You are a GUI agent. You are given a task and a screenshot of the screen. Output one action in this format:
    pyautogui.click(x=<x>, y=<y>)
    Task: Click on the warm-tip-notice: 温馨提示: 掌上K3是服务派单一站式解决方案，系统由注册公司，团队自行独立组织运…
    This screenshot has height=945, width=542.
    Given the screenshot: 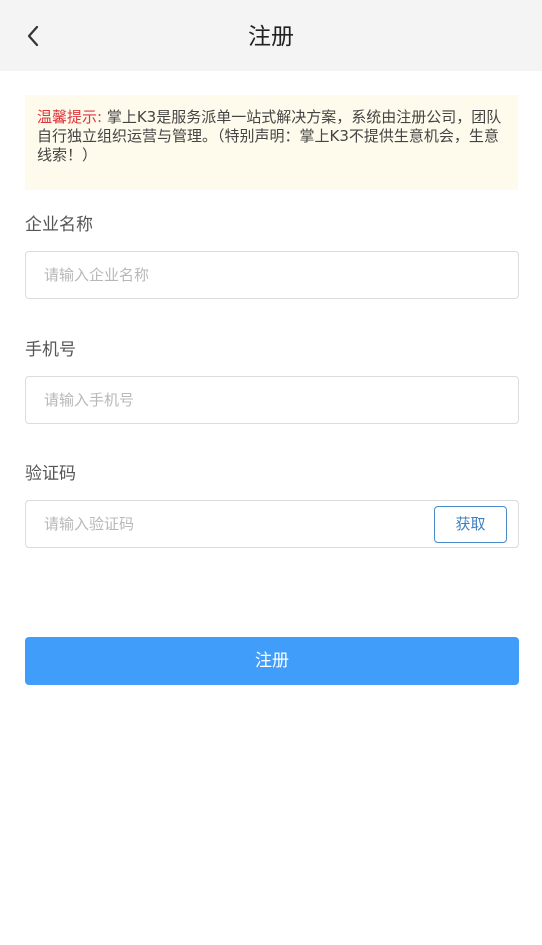 What is the action you would take?
    pyautogui.click(x=271, y=142)
    